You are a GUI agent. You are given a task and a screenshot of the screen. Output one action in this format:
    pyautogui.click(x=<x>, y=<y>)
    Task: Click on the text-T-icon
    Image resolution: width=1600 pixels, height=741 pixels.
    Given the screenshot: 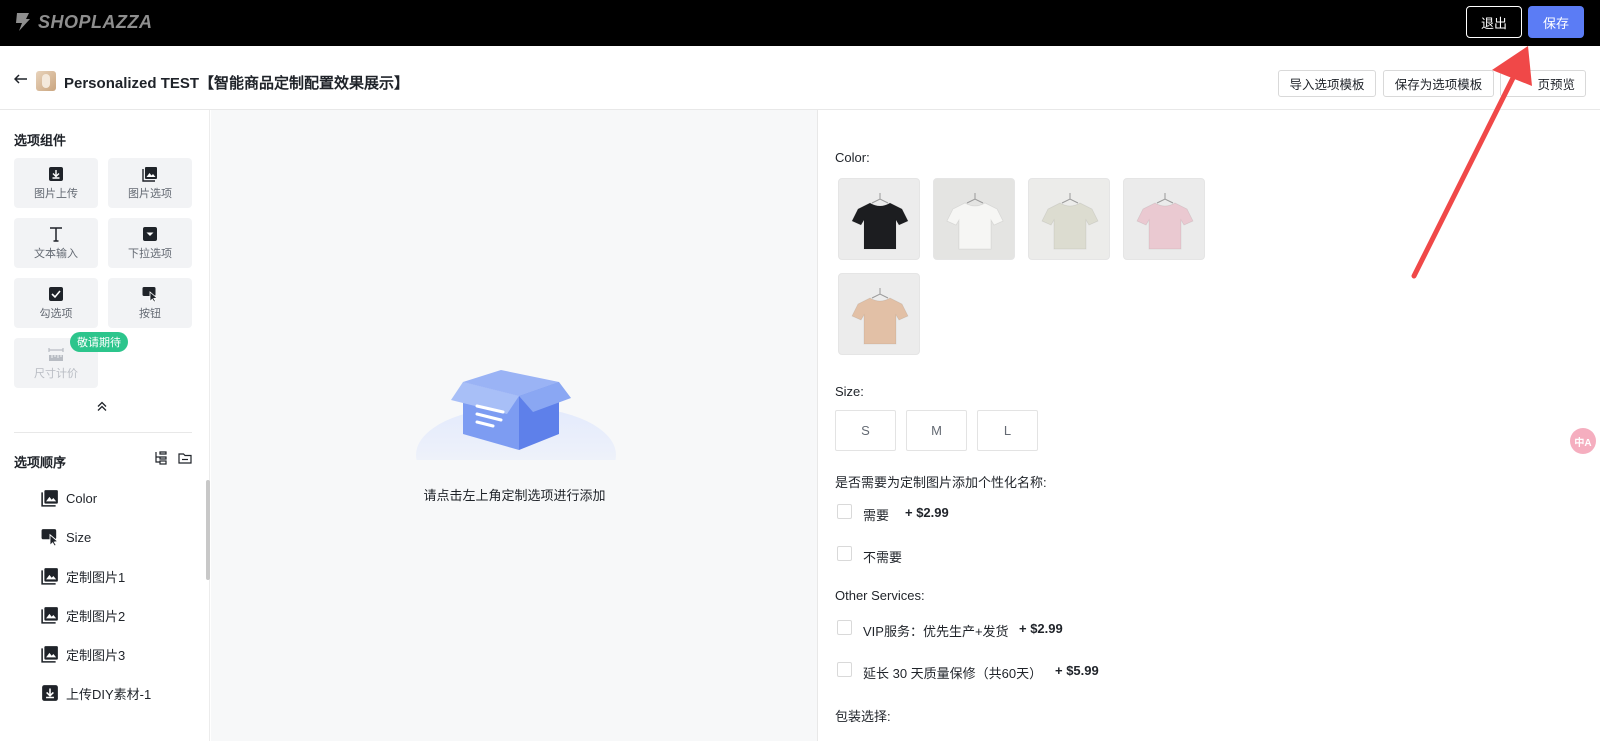 What is the action you would take?
    pyautogui.click(x=56, y=234)
    